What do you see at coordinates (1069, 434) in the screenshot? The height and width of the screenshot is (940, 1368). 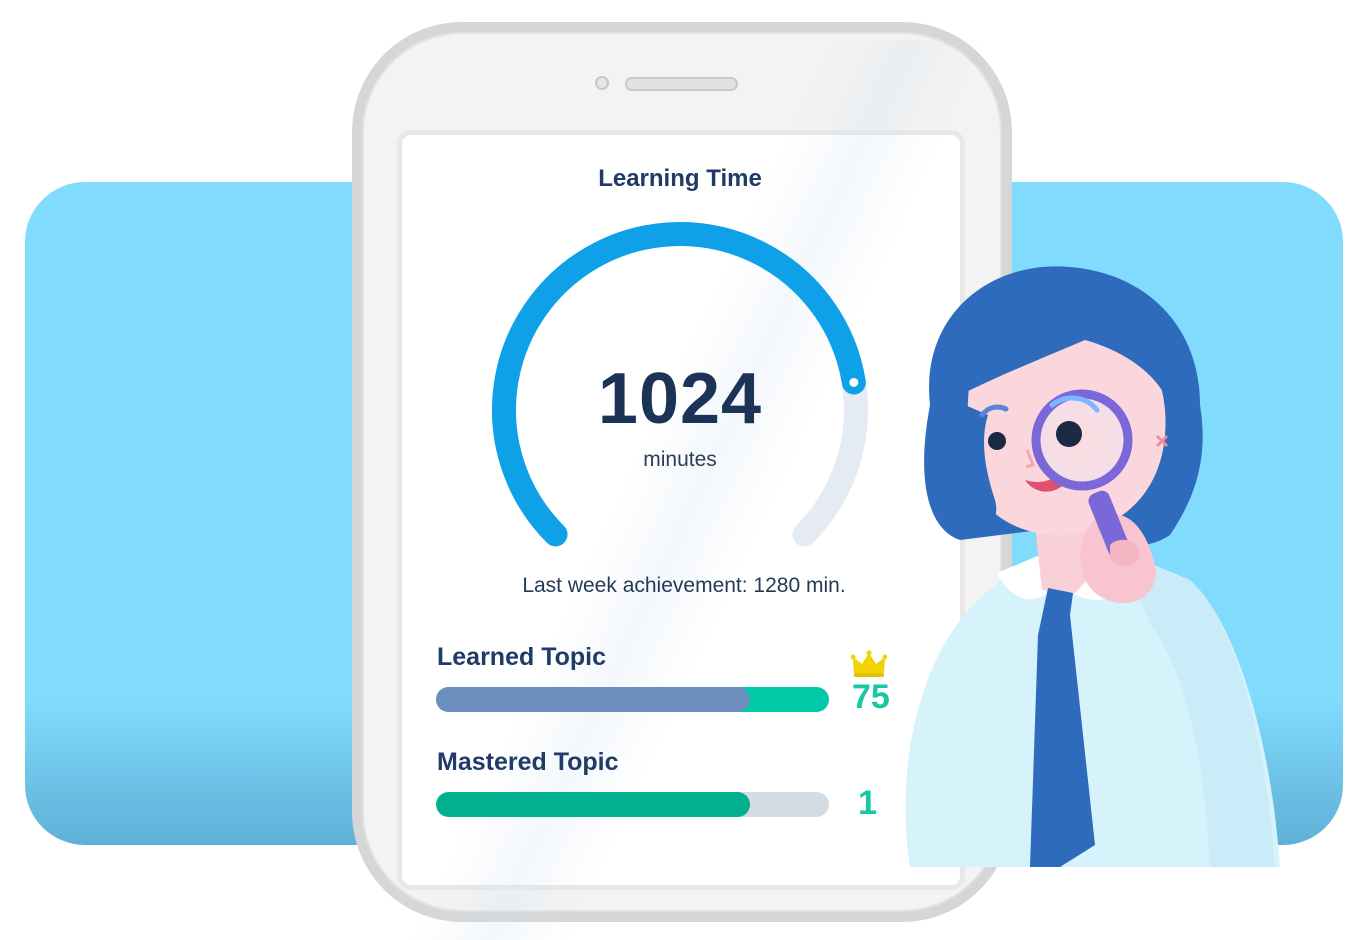 I see `eye-right` at bounding box center [1069, 434].